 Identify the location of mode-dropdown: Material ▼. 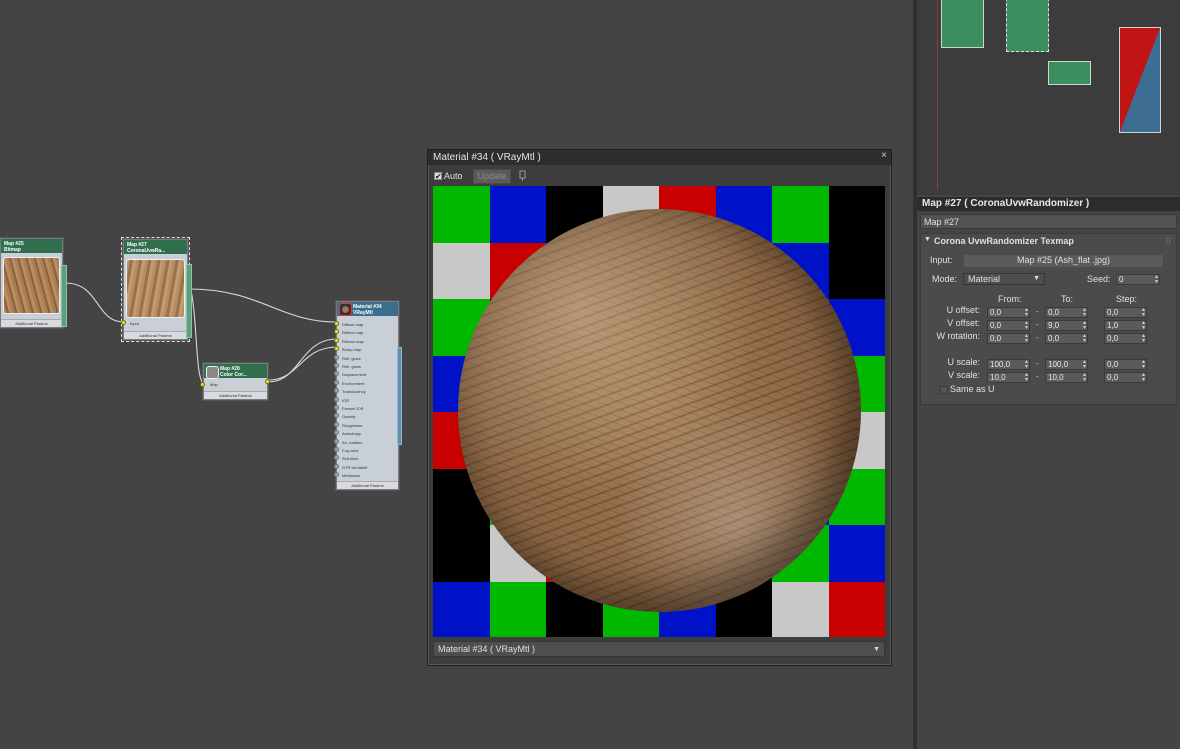
(1004, 279).